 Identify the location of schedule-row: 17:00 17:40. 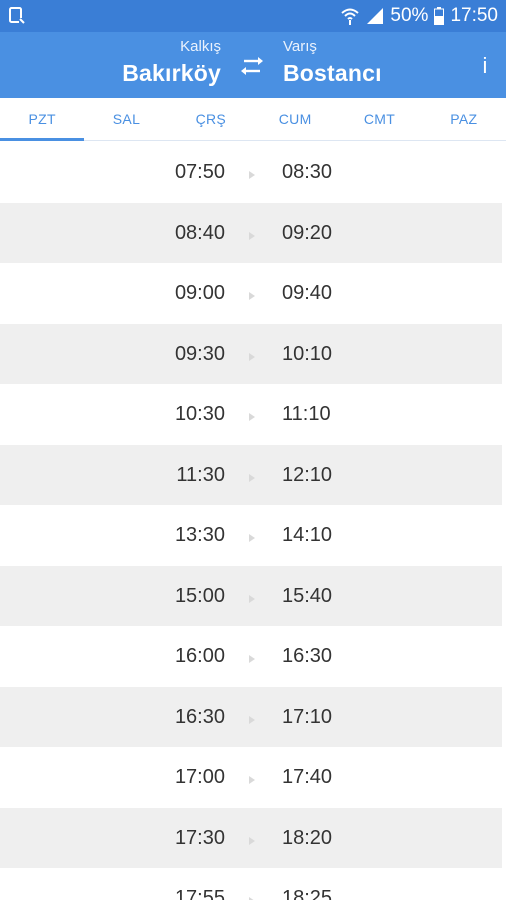
(253, 777).